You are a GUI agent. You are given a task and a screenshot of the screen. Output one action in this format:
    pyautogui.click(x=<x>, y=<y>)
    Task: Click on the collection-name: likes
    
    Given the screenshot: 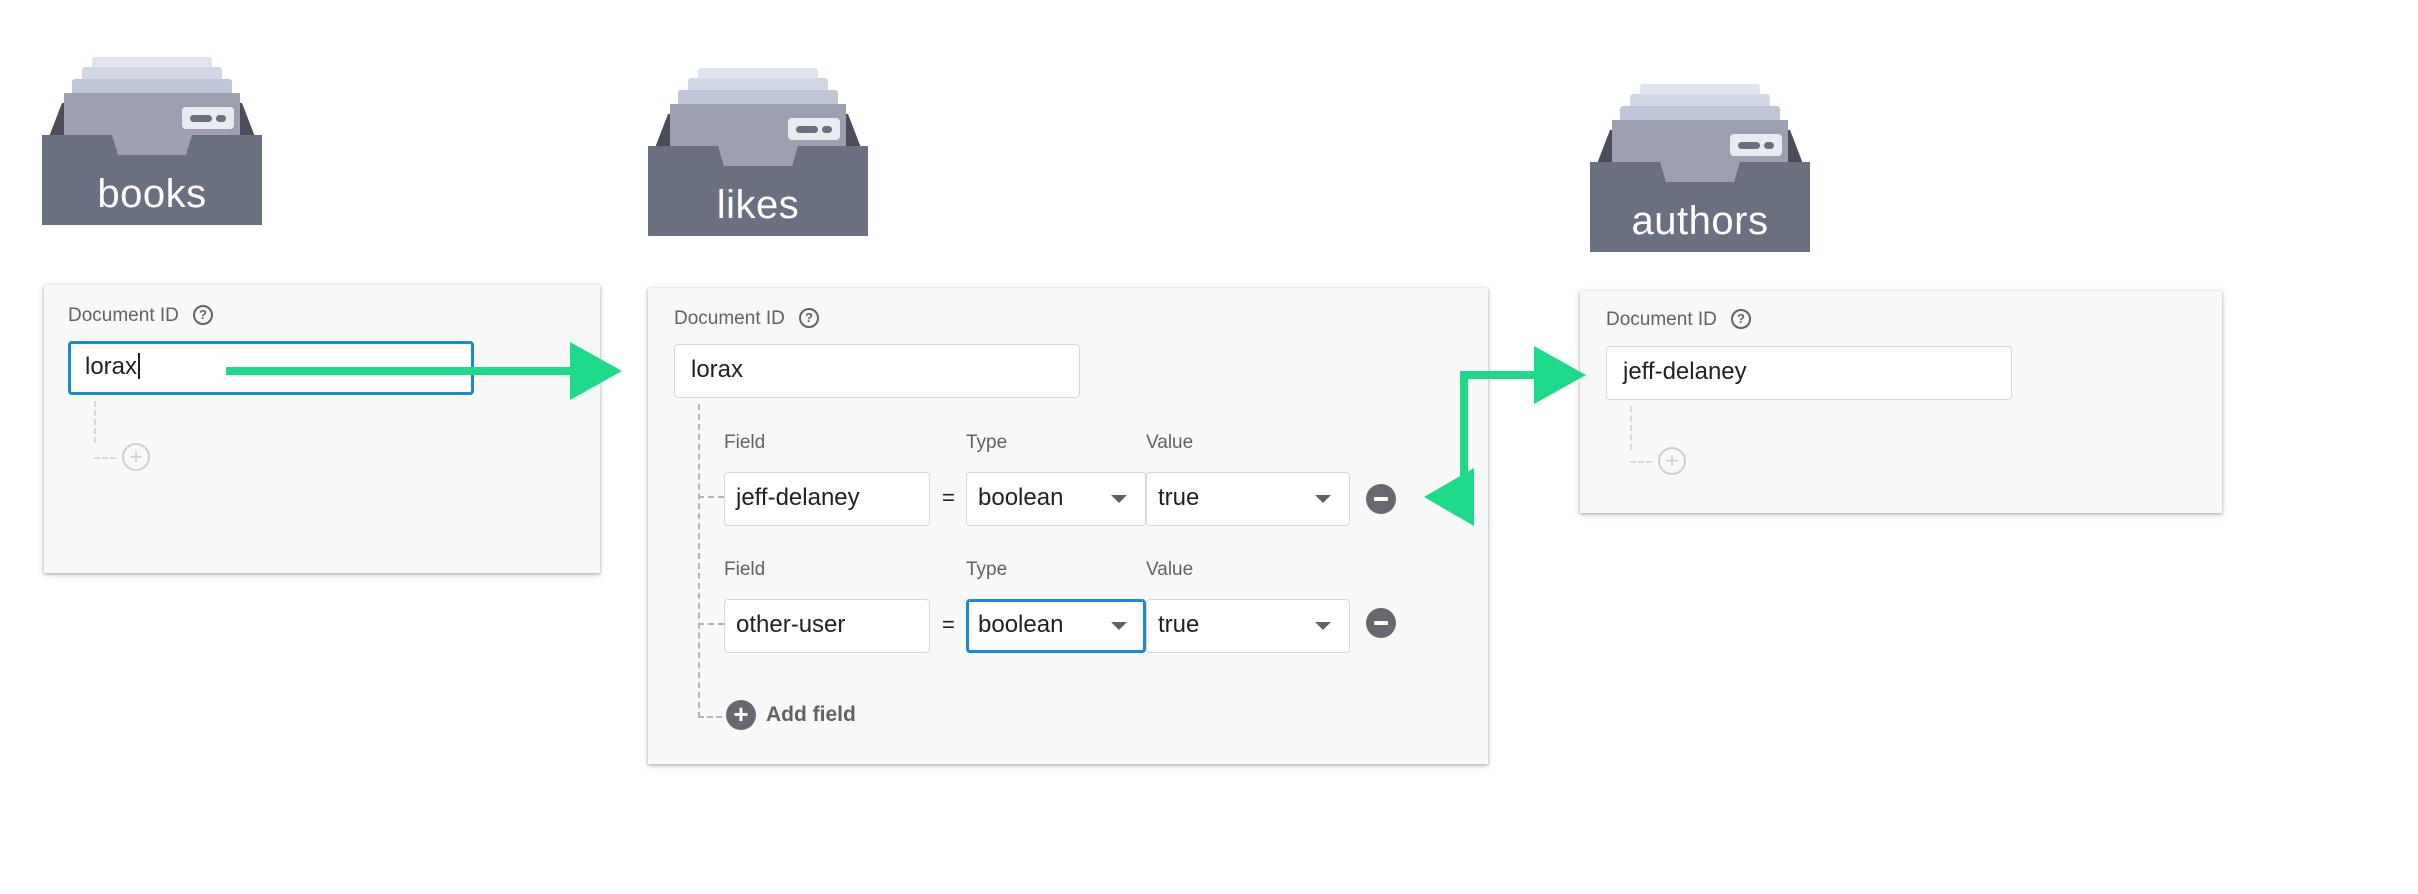 What is the action you would take?
    pyautogui.click(x=758, y=205)
    